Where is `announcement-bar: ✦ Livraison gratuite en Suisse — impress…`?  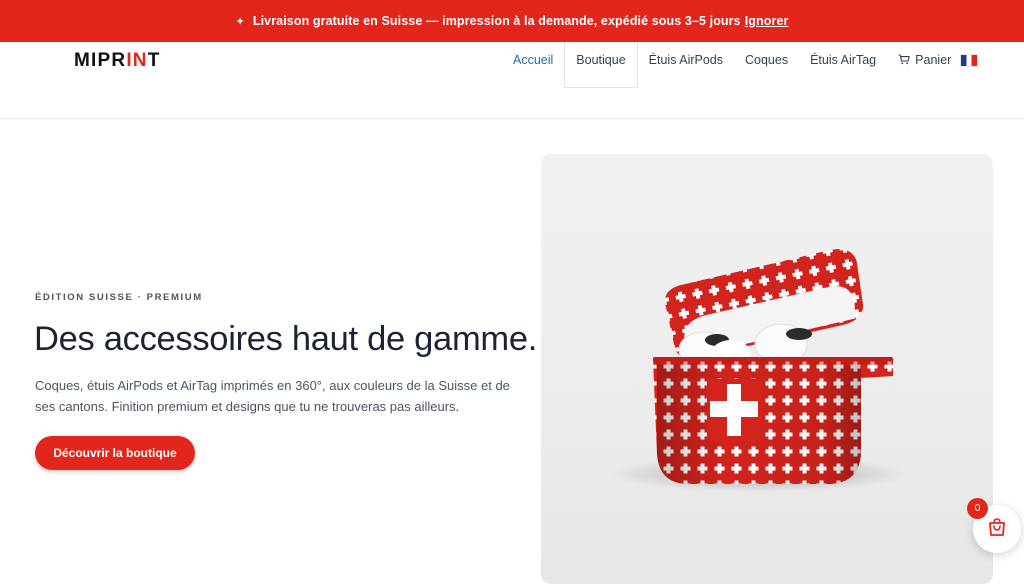
announcement-bar: ✦ Livraison gratuite en Suisse — impress… is located at coordinates (512, 21).